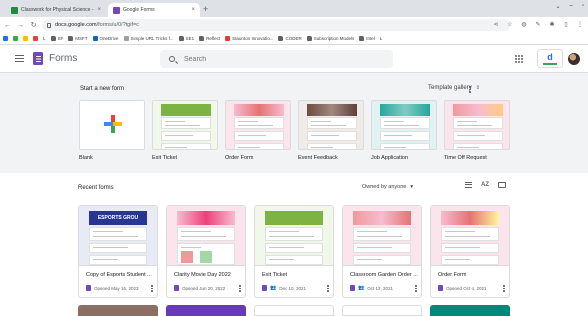 This screenshot has width=588, height=316. I want to click on form-header-image: ESPORTS GROU, so click(118, 218).